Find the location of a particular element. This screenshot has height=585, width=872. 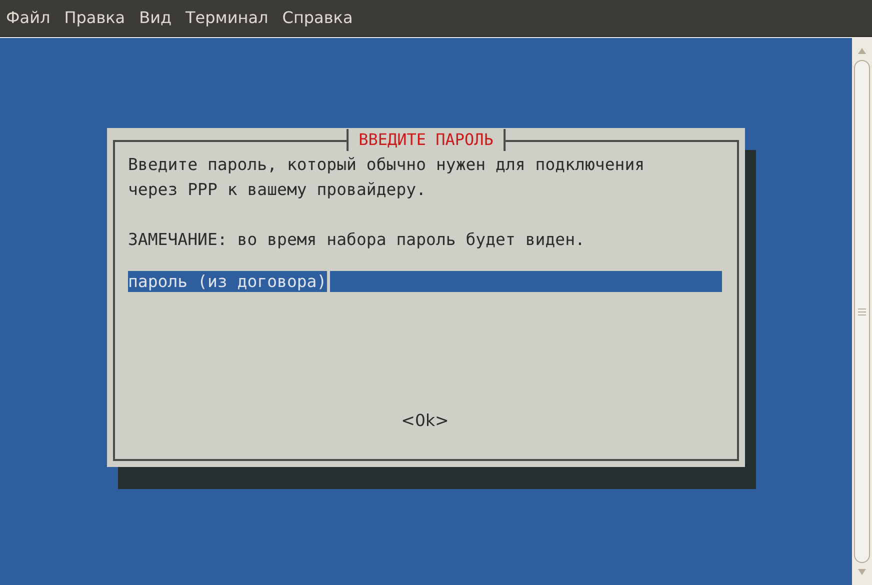

message-text: через PPP к вашему провайдеру. is located at coordinates (278, 190).